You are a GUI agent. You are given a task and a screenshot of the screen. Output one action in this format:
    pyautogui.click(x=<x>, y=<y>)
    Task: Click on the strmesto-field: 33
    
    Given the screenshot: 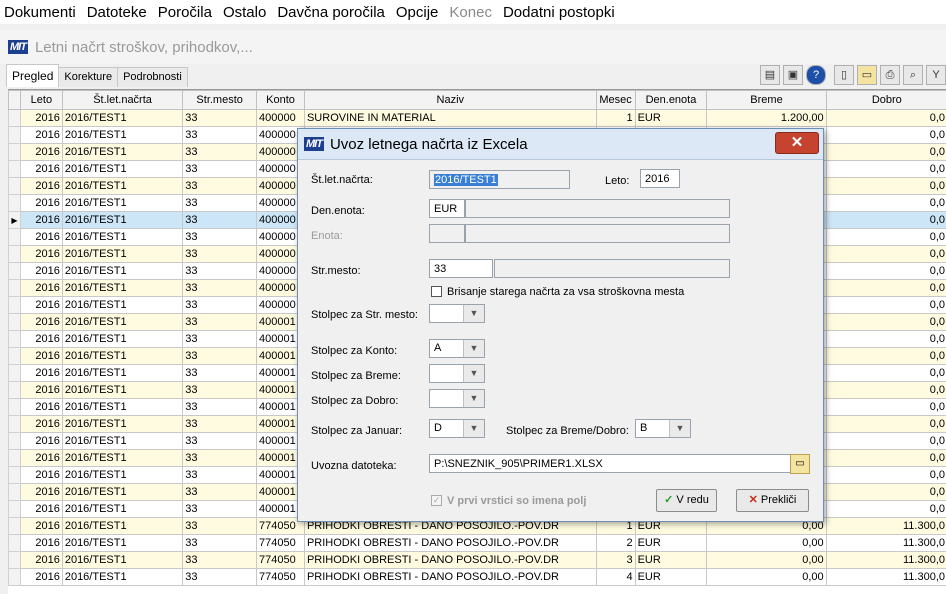 What is the action you would take?
    pyautogui.click(x=461, y=268)
    